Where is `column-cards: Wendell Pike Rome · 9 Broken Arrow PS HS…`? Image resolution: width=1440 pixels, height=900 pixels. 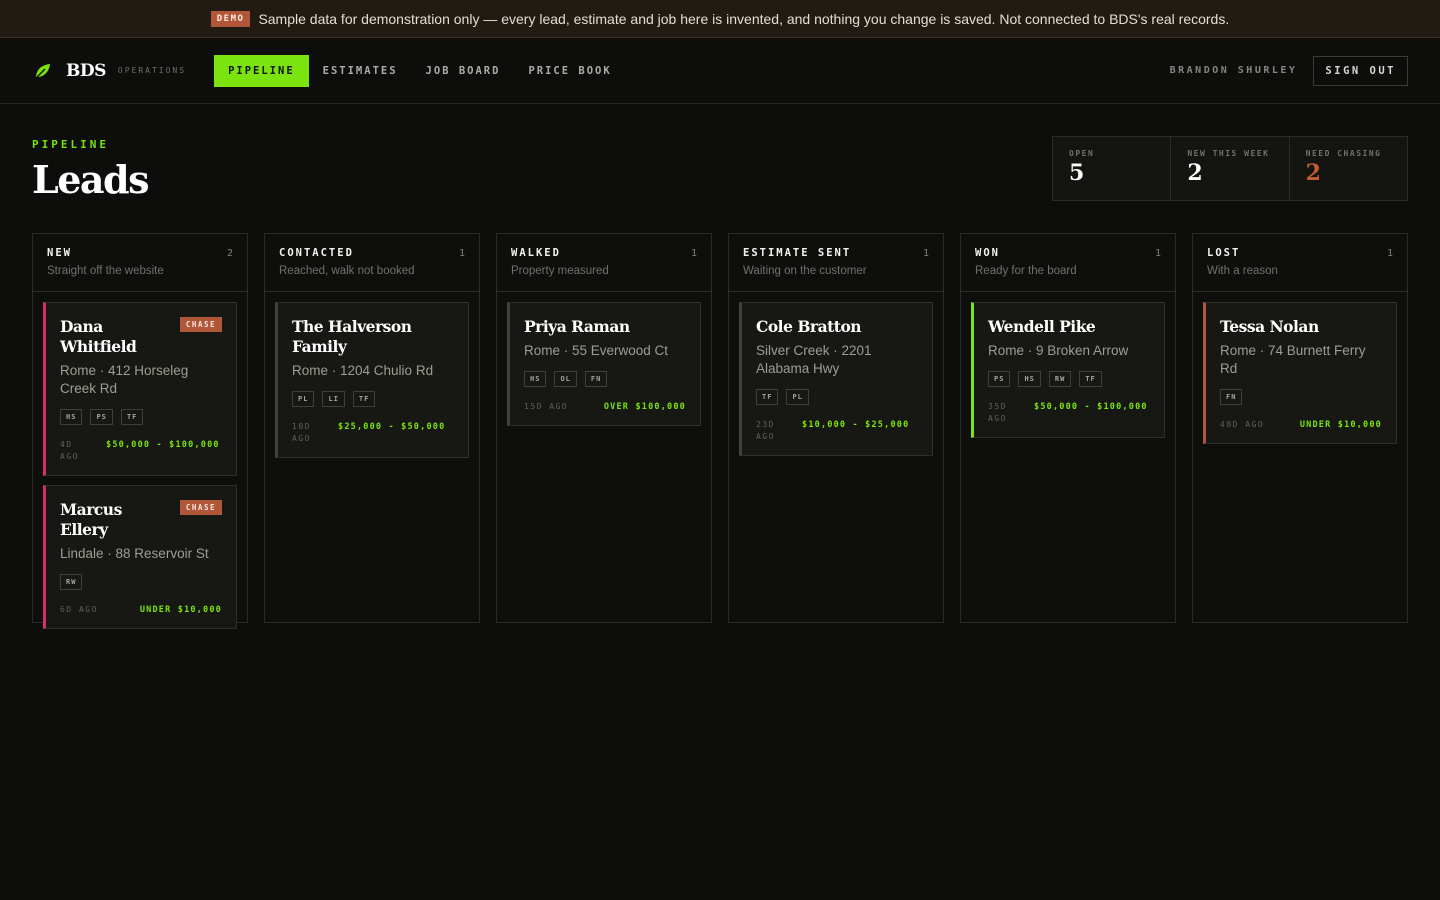
column-cards: Wendell Pike Rome · 9 Broken Arrow PS HS… is located at coordinates (1068, 370).